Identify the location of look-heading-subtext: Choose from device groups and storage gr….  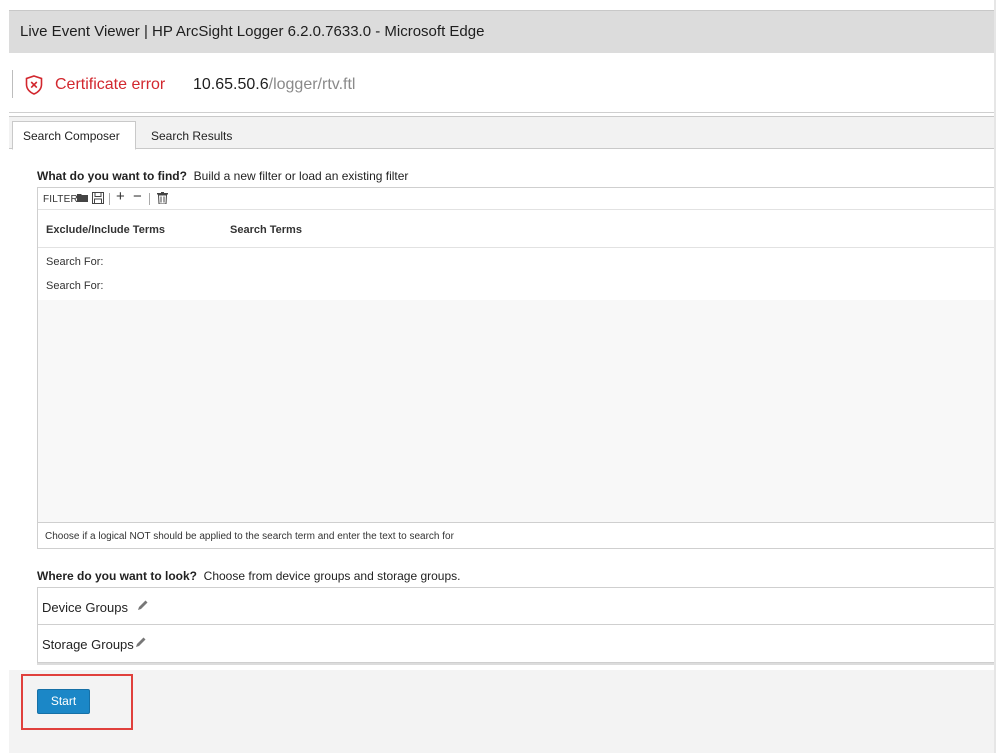
(332, 576).